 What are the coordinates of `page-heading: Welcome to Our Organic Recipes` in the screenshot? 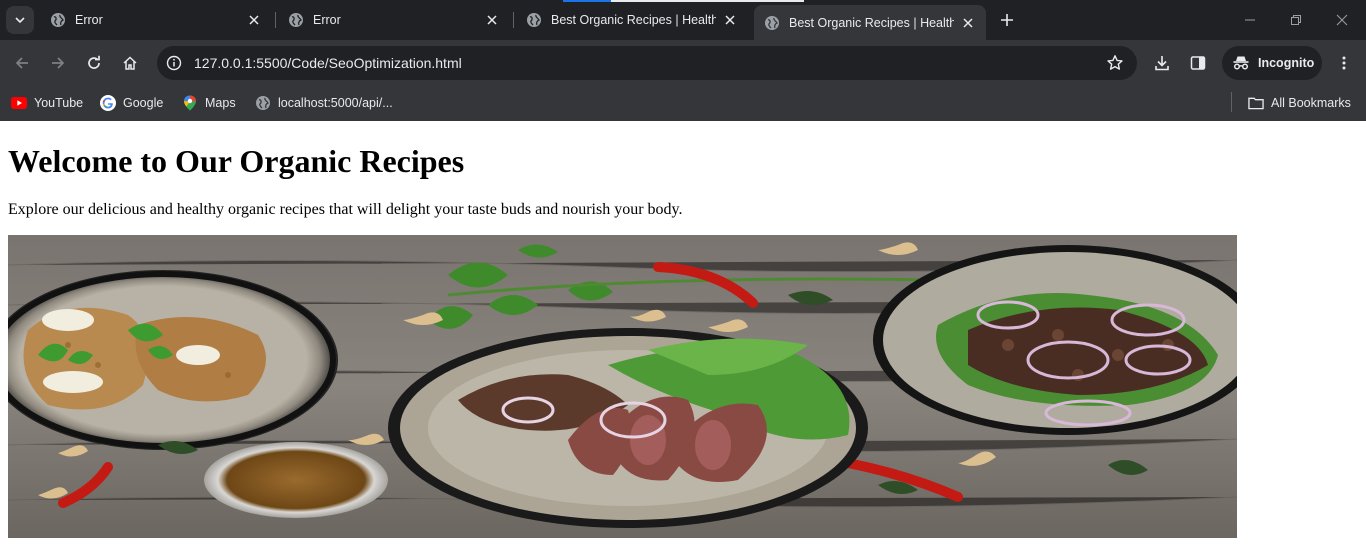 It's located at (236, 161).